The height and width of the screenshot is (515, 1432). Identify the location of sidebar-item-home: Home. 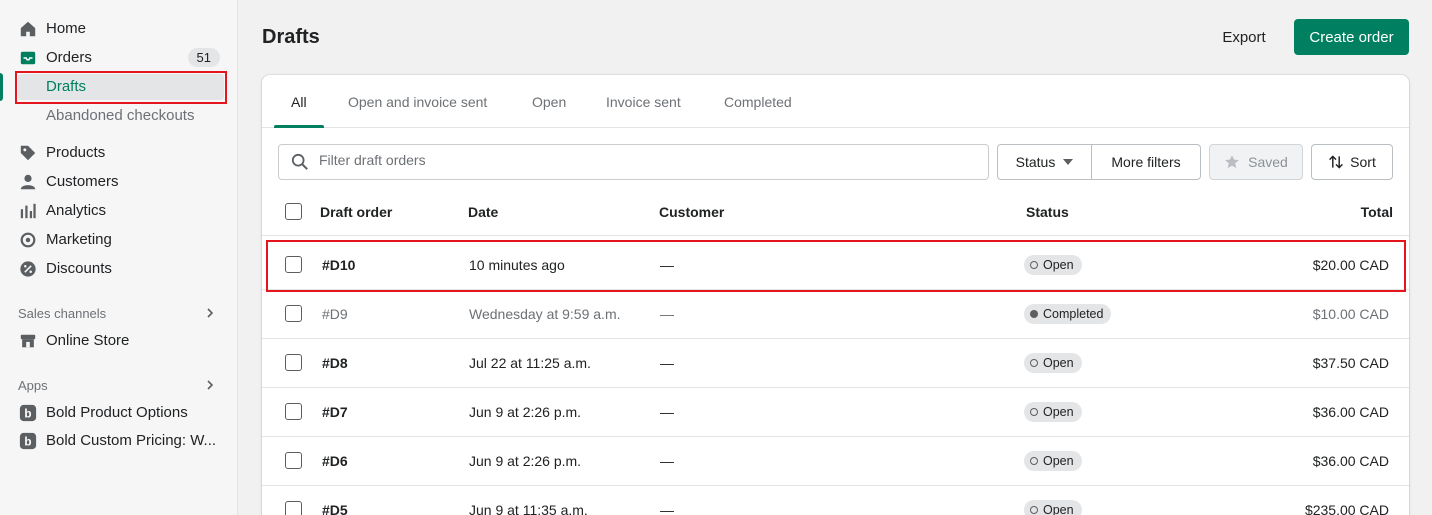
(118, 28).